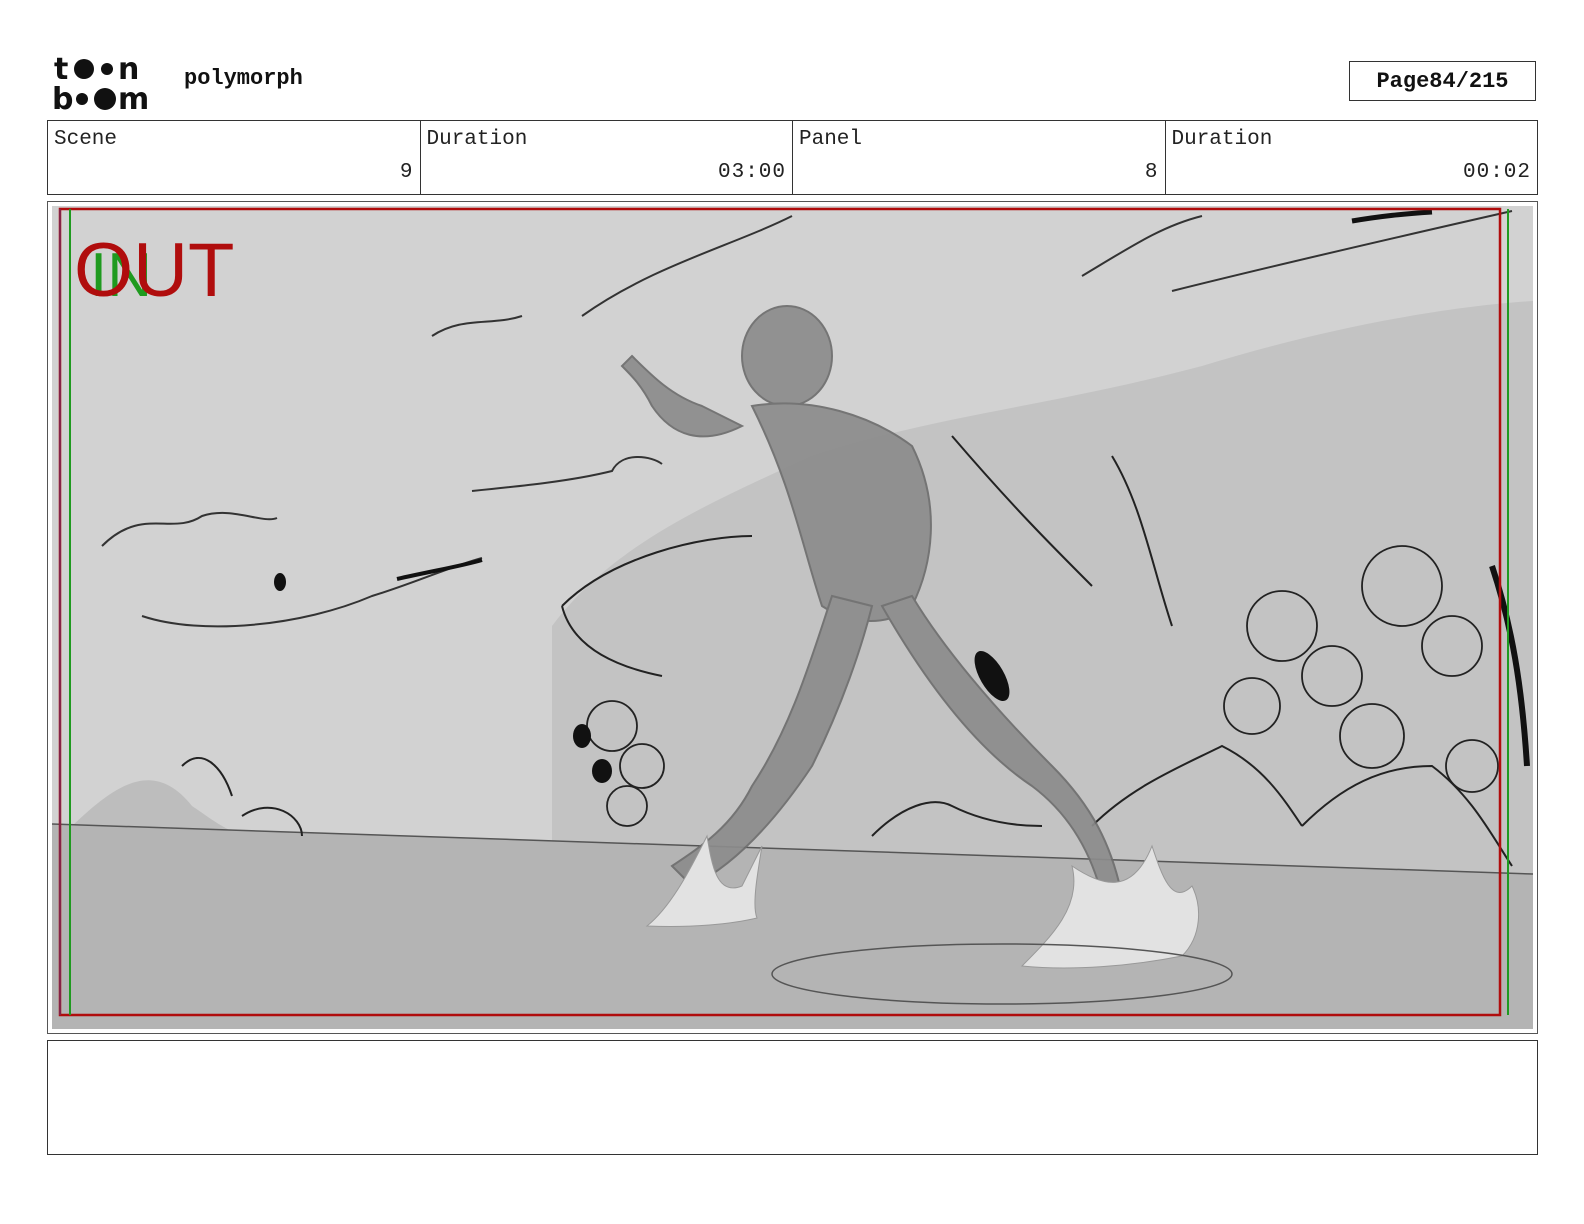  What do you see at coordinates (406, 172) in the screenshot?
I see `scene-value: 9` at bounding box center [406, 172].